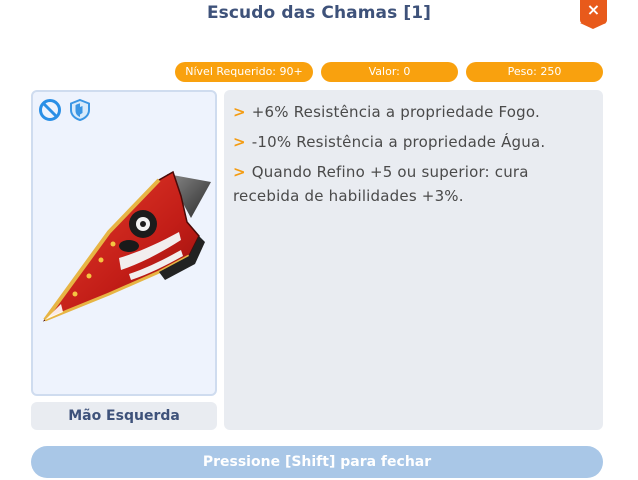 The image size is (638, 480). I want to click on shield-item-image, so click(125, 244).